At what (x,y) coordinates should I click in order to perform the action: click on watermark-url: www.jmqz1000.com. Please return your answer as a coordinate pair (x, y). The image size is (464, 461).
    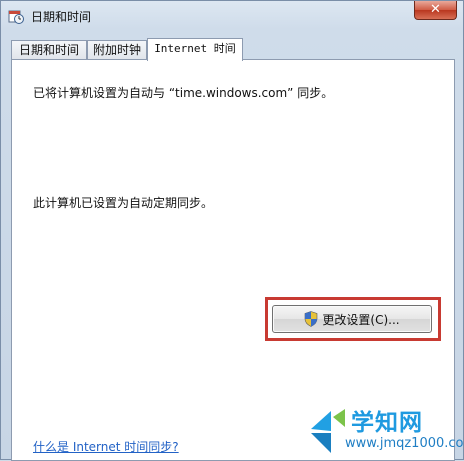
    Looking at the image, I should click on (404, 443).